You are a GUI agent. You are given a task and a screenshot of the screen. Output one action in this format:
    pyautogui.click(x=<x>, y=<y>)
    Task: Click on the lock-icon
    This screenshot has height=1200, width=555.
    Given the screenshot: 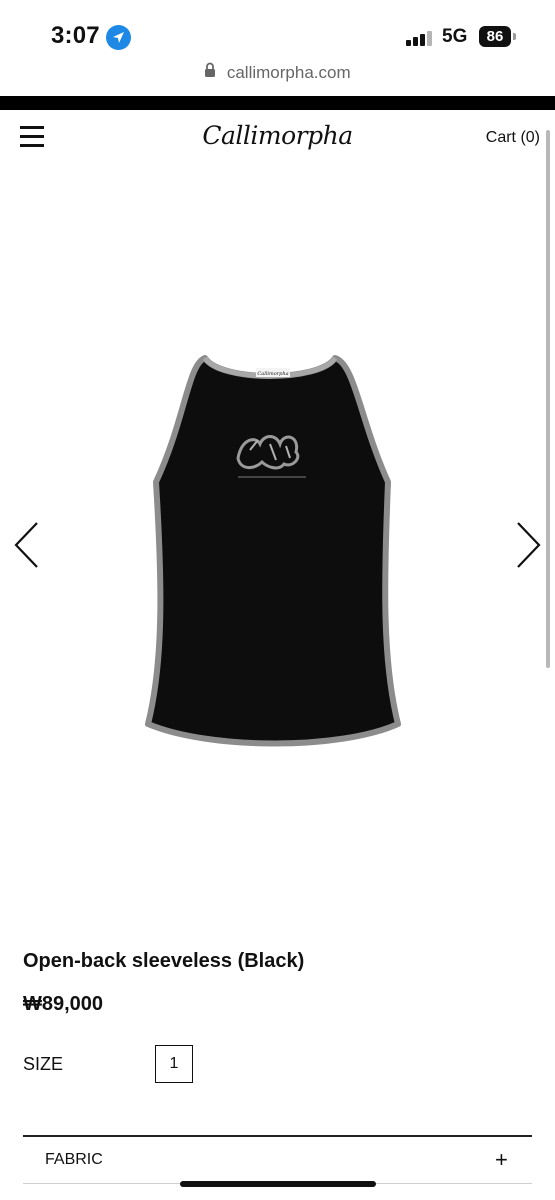 What is the action you would take?
    pyautogui.click(x=210, y=72)
    